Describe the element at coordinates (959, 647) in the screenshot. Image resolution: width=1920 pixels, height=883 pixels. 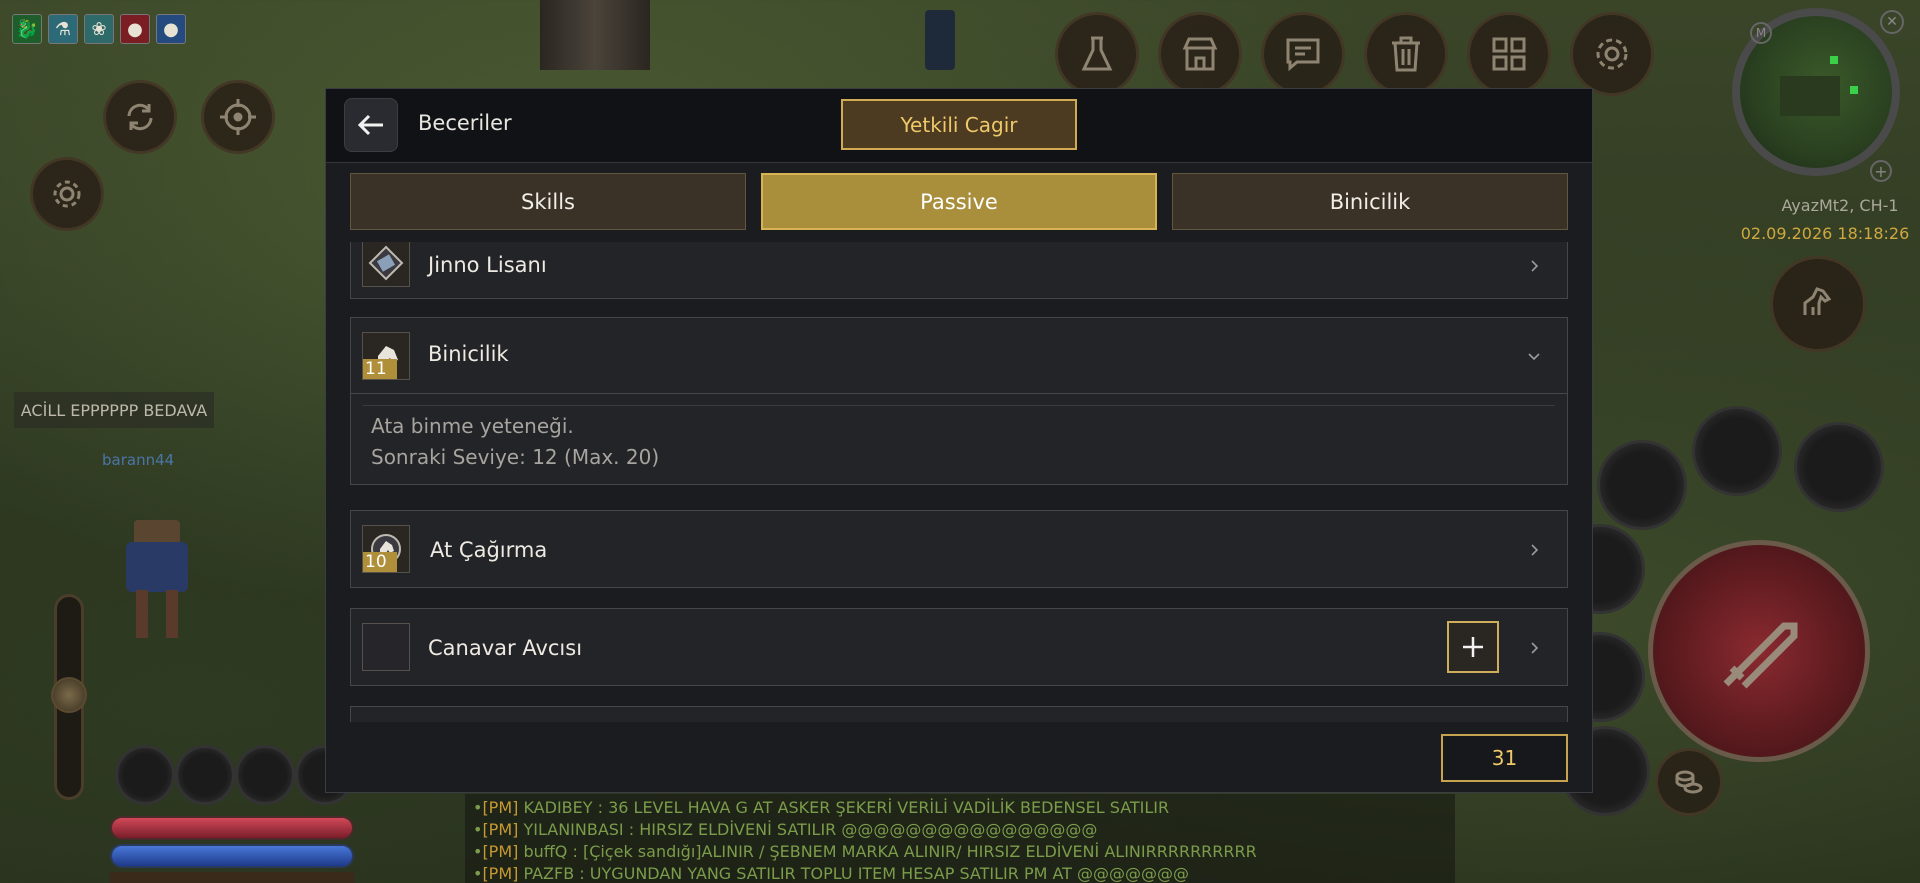
I see `skill-row-canavar-avcisi: Canavar Avcısı` at that location.